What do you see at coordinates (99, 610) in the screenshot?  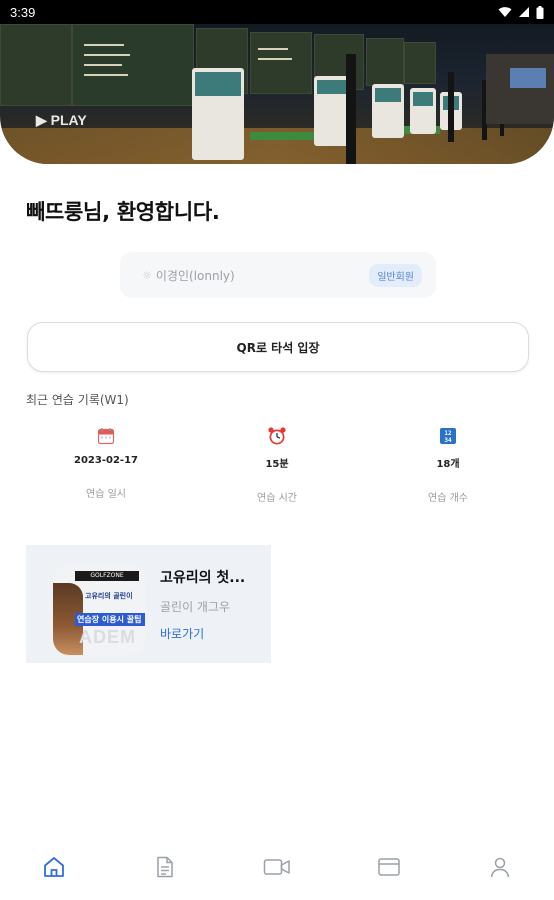 I see `video-thumbnail: GOLFZONE 고유리의 골린이 연습장 이용시 꿀팁 ADEM` at bounding box center [99, 610].